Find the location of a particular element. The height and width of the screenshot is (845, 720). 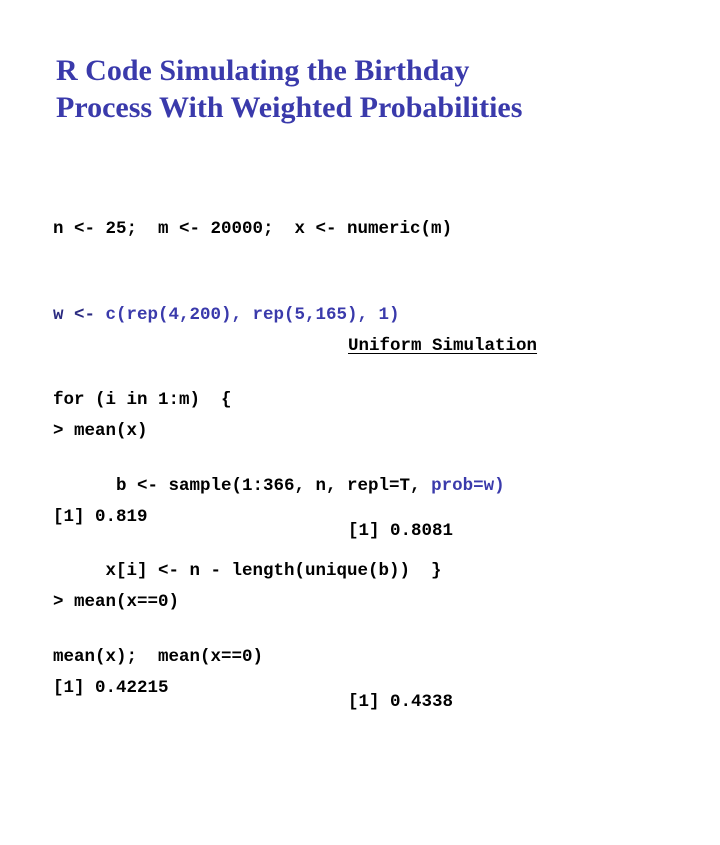

uniform-output-line-1: [1] 0.8081 is located at coordinates (401, 531).